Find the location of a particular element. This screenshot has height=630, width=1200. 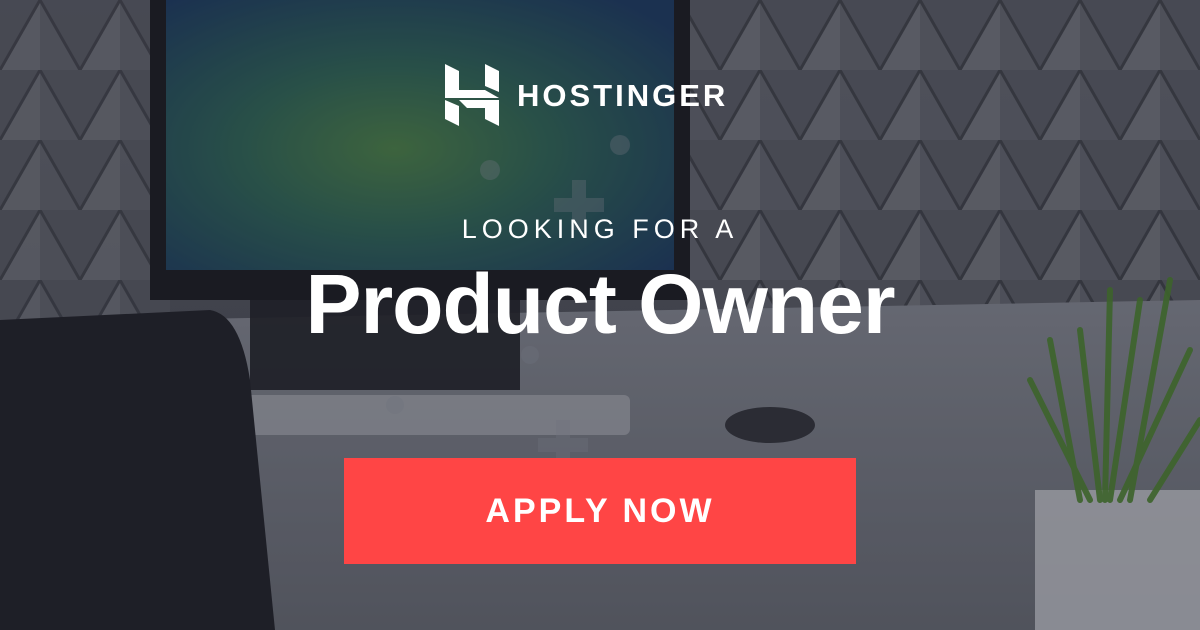

eyebrow-text: LOOKING FOR A is located at coordinates (600, 229).